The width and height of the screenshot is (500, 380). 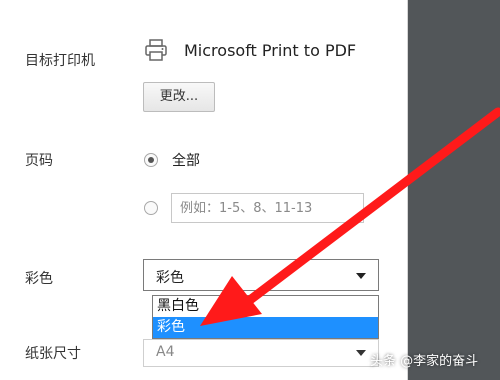 I want to click on printer-icon, so click(x=156, y=50).